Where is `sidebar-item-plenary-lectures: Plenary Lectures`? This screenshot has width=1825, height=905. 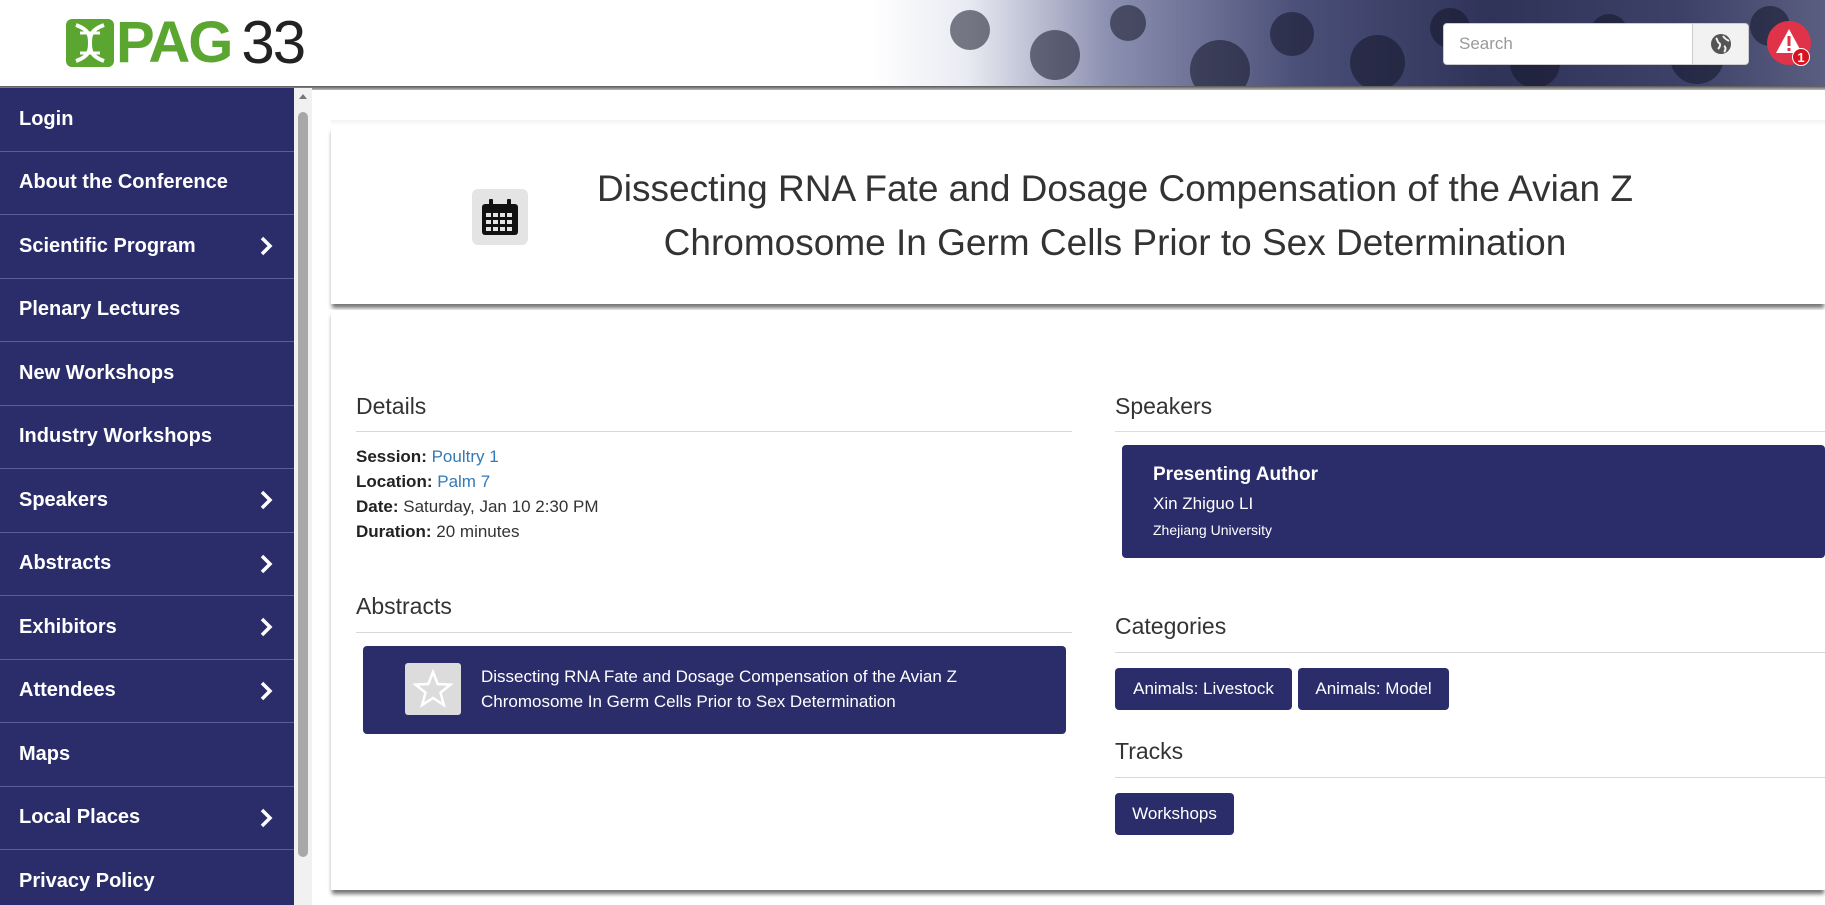 sidebar-item-plenary-lectures: Plenary Lectures is located at coordinates (147, 310).